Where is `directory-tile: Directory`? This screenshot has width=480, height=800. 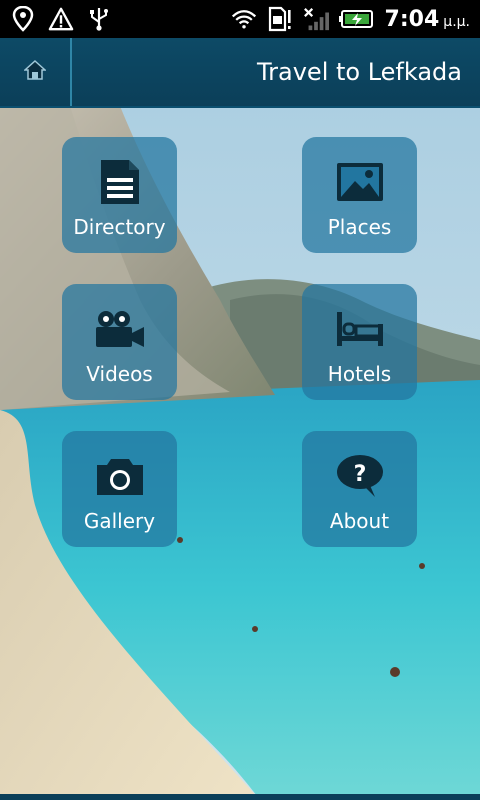 directory-tile: Directory is located at coordinates (119, 195).